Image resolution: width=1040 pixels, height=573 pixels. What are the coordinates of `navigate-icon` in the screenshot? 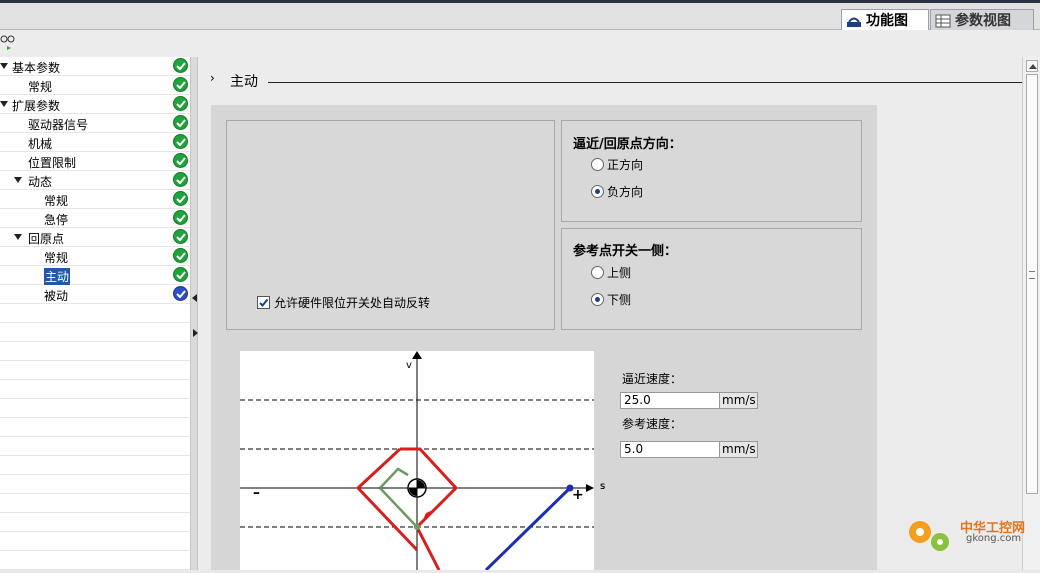 It's located at (9, 43).